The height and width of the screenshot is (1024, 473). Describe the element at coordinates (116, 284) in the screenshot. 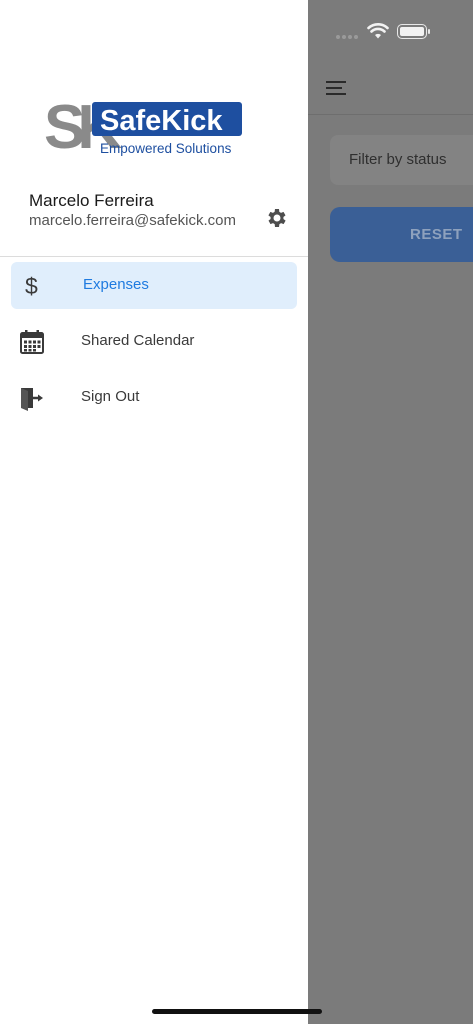

I see `nav-label-expenses: Expenses` at that location.